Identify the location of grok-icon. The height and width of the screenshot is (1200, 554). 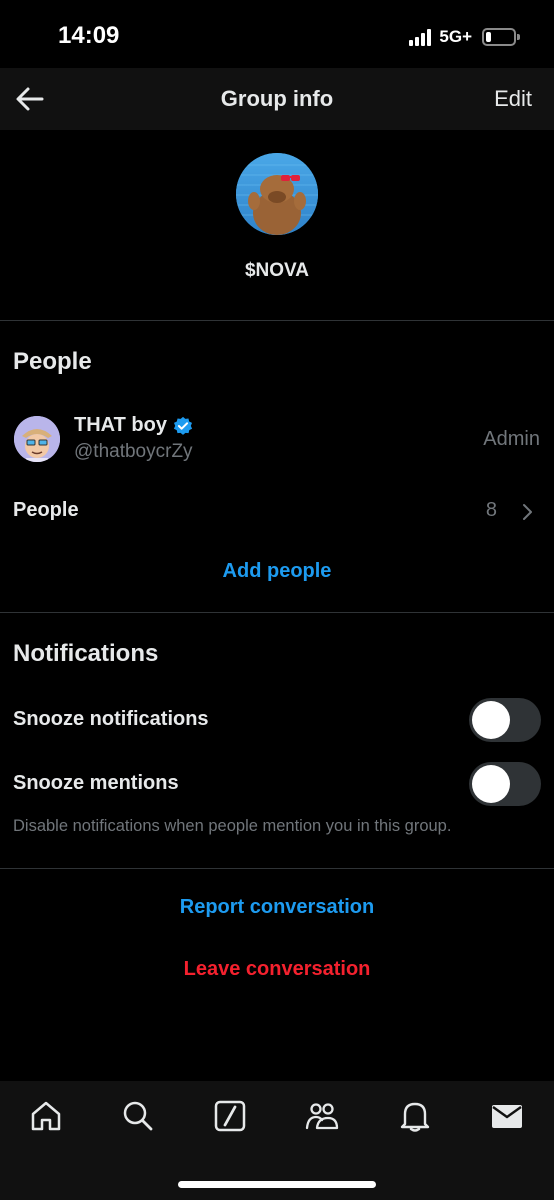
(230, 1116).